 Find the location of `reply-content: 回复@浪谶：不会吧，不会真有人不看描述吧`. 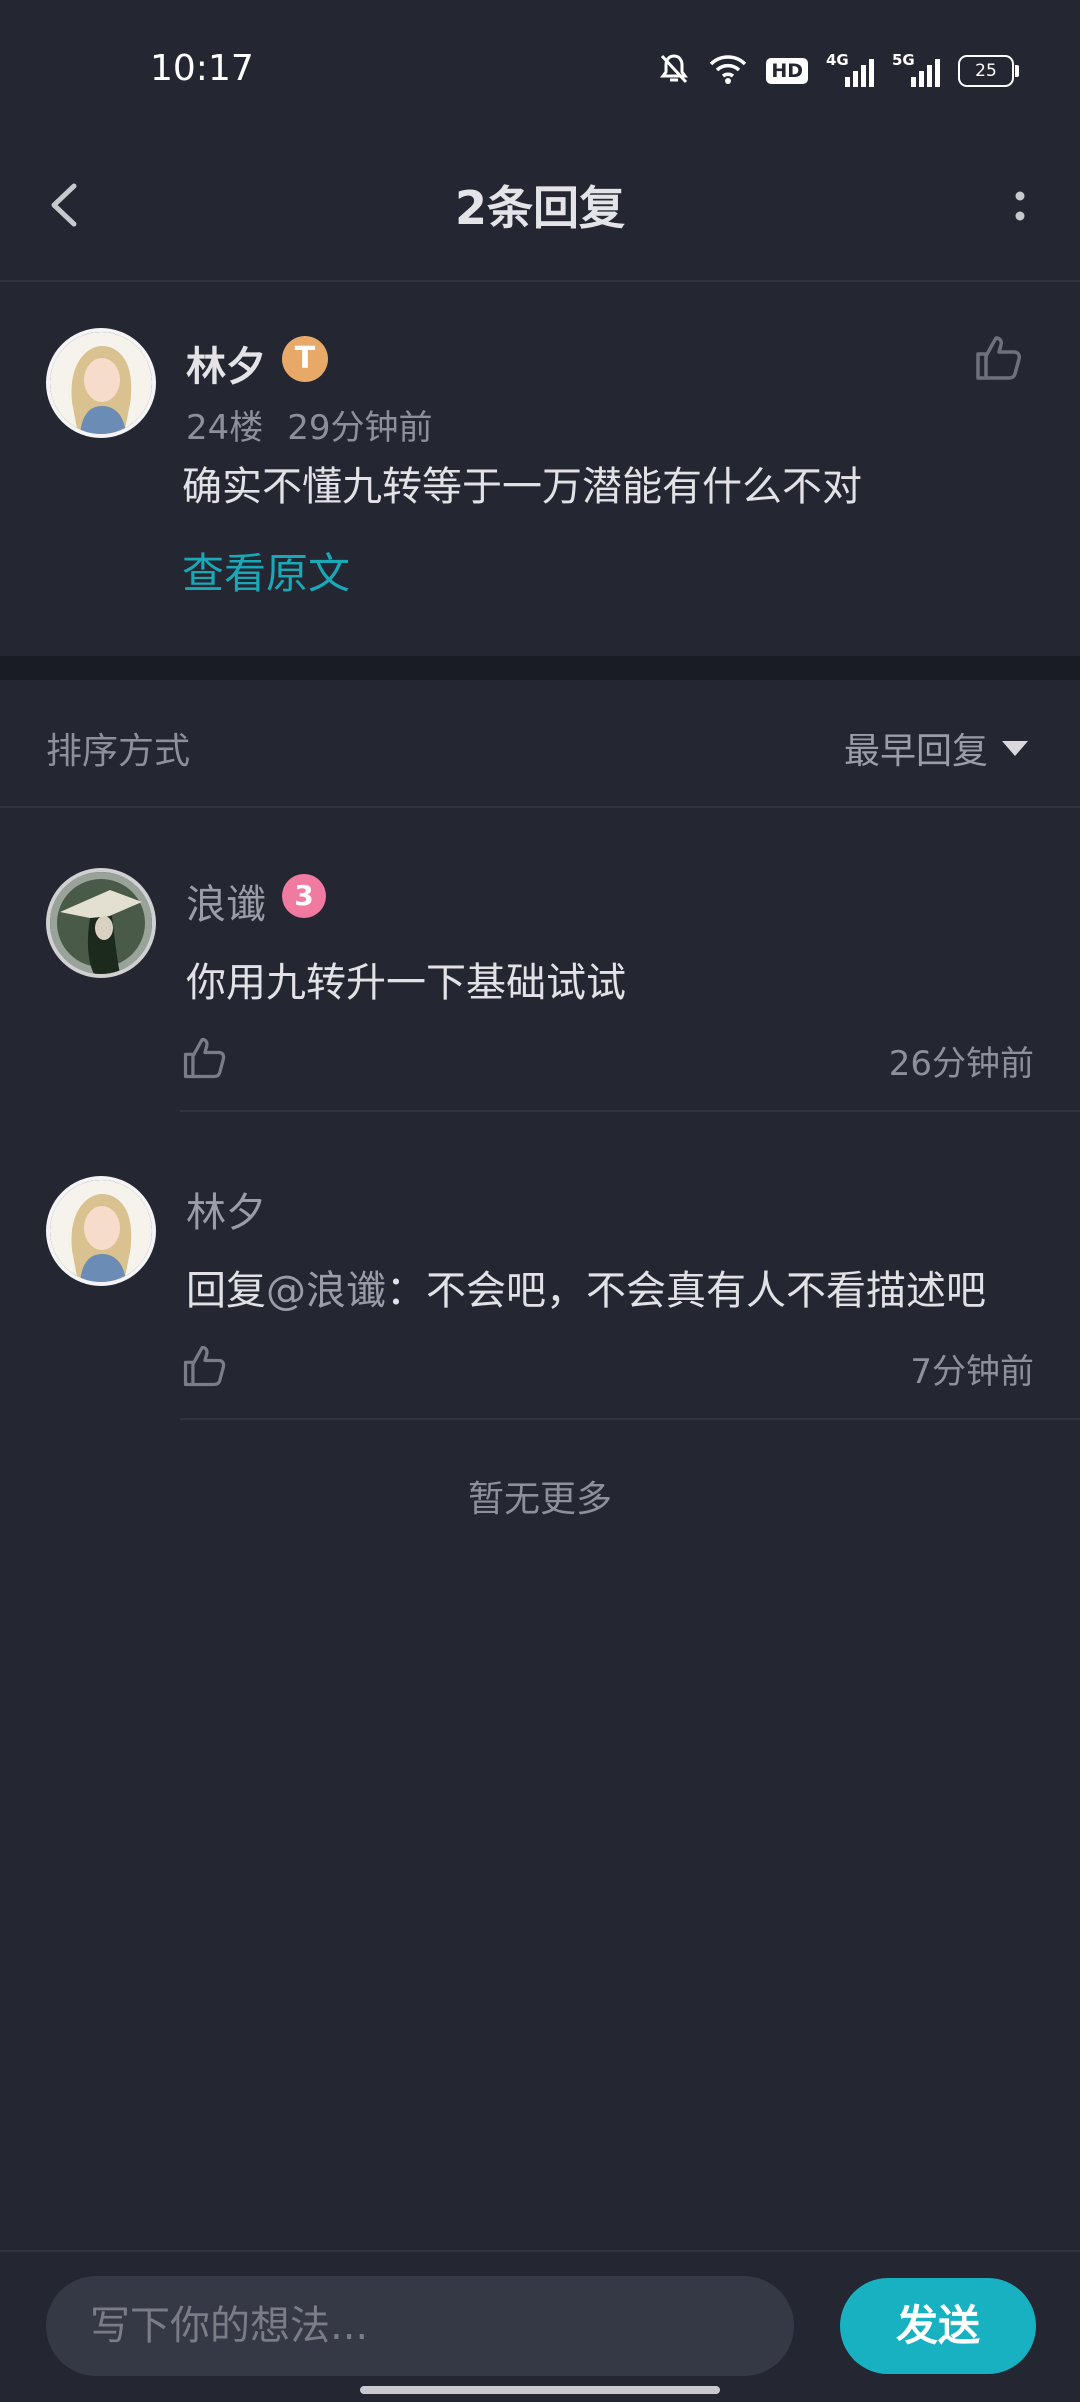

reply-content: 回复@浪谶：不会吧，不会真有人不看描述吧 is located at coordinates (586, 1287).